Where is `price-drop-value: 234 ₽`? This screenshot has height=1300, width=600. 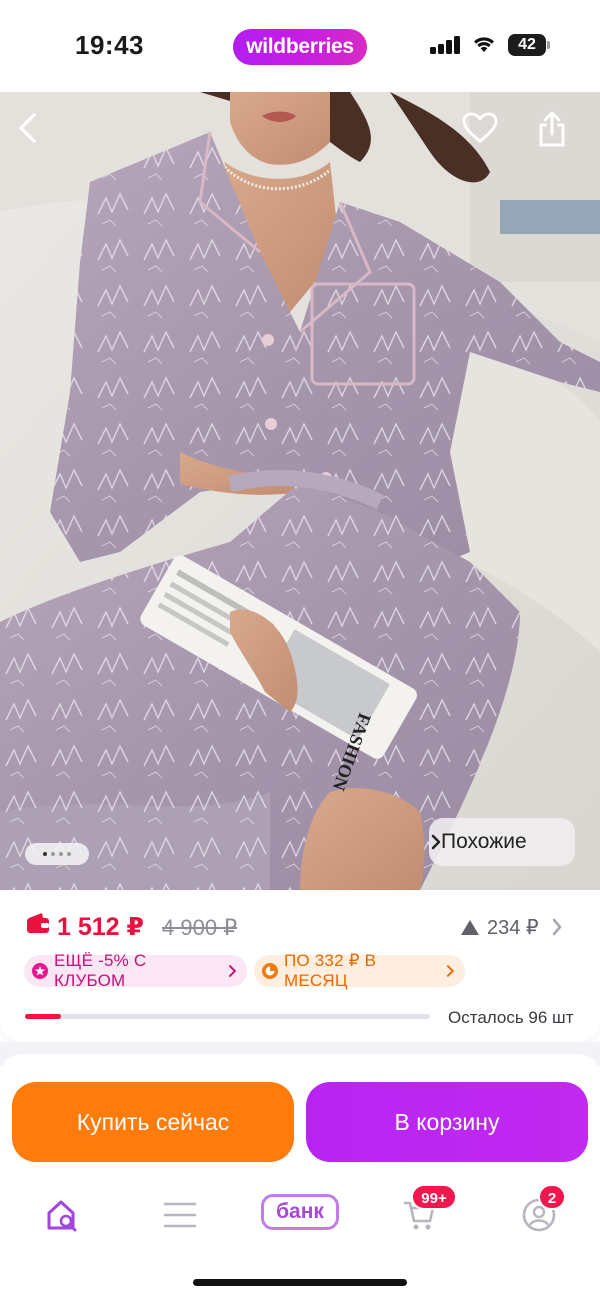 price-drop-value: 234 ₽ is located at coordinates (513, 928).